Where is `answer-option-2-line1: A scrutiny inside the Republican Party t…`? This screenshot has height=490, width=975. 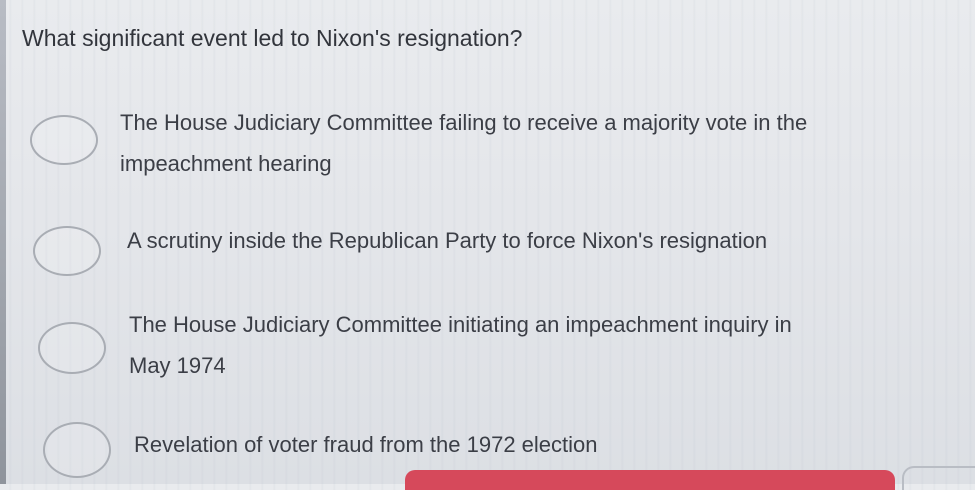
answer-option-2-line1: A scrutiny inside the Republican Party t… is located at coordinates (447, 240).